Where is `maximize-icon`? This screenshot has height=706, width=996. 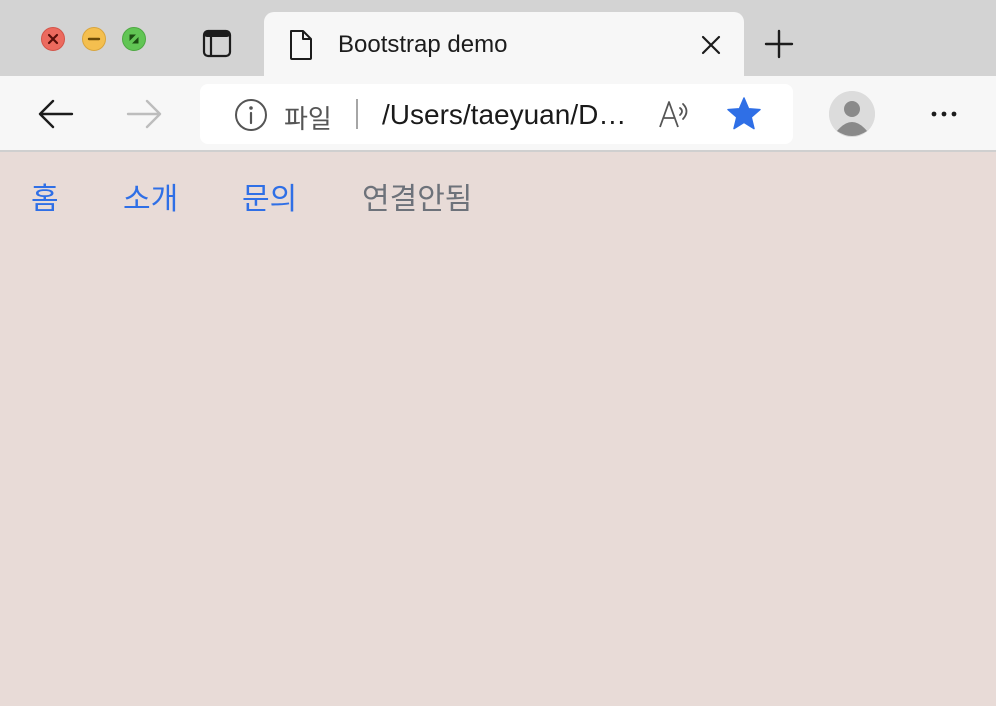
maximize-icon is located at coordinates (134, 39).